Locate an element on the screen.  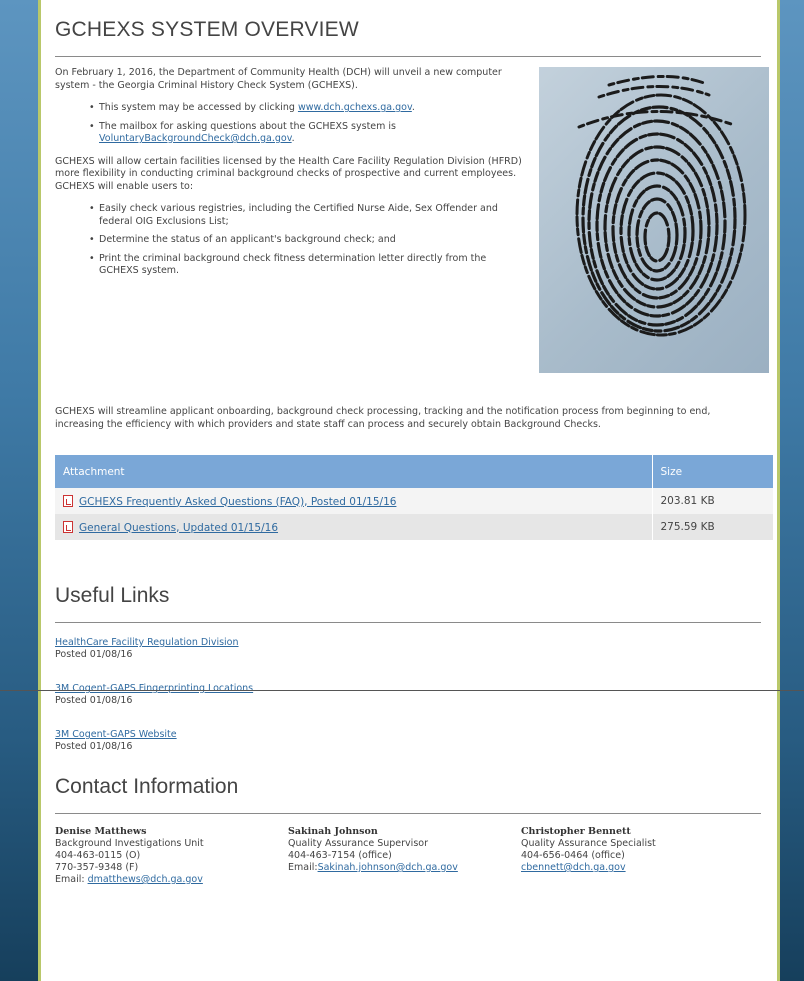
contact-role: Background Investigations Unit is located at coordinates (129, 843).